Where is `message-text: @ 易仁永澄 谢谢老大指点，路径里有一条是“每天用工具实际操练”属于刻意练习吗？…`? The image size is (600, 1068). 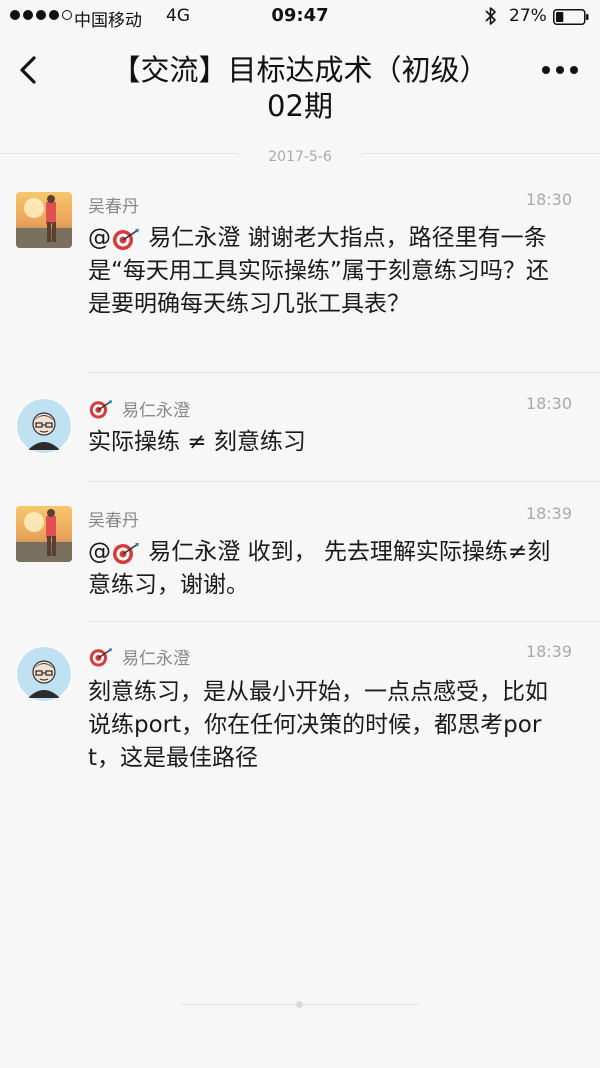
message-text: @ 易仁永澄 谢谢老大指点，路径里有一条是“每天用工具实际操练”属于刻意练习吗？… is located at coordinates (328, 271).